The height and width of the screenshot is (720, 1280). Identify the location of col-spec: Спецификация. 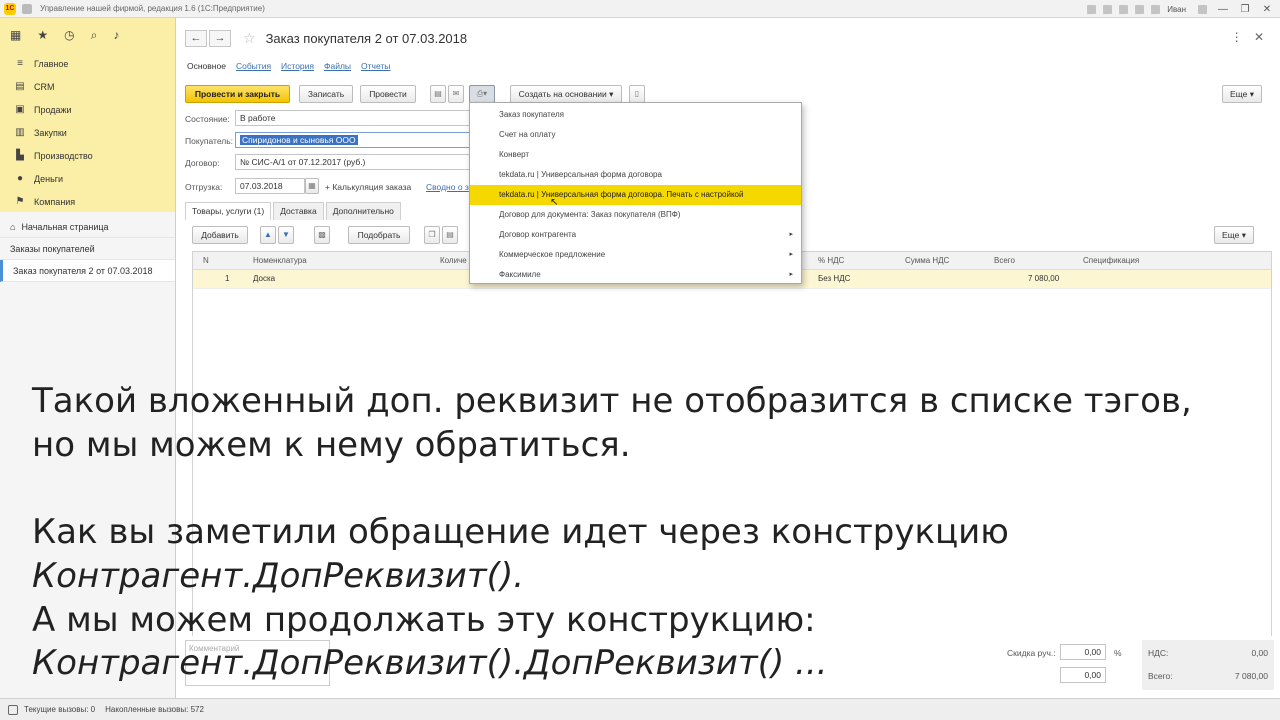
(1111, 260).